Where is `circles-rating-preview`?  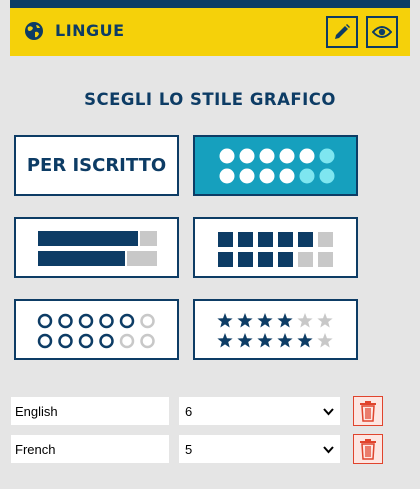 circles-rating-preview is located at coordinates (96, 331).